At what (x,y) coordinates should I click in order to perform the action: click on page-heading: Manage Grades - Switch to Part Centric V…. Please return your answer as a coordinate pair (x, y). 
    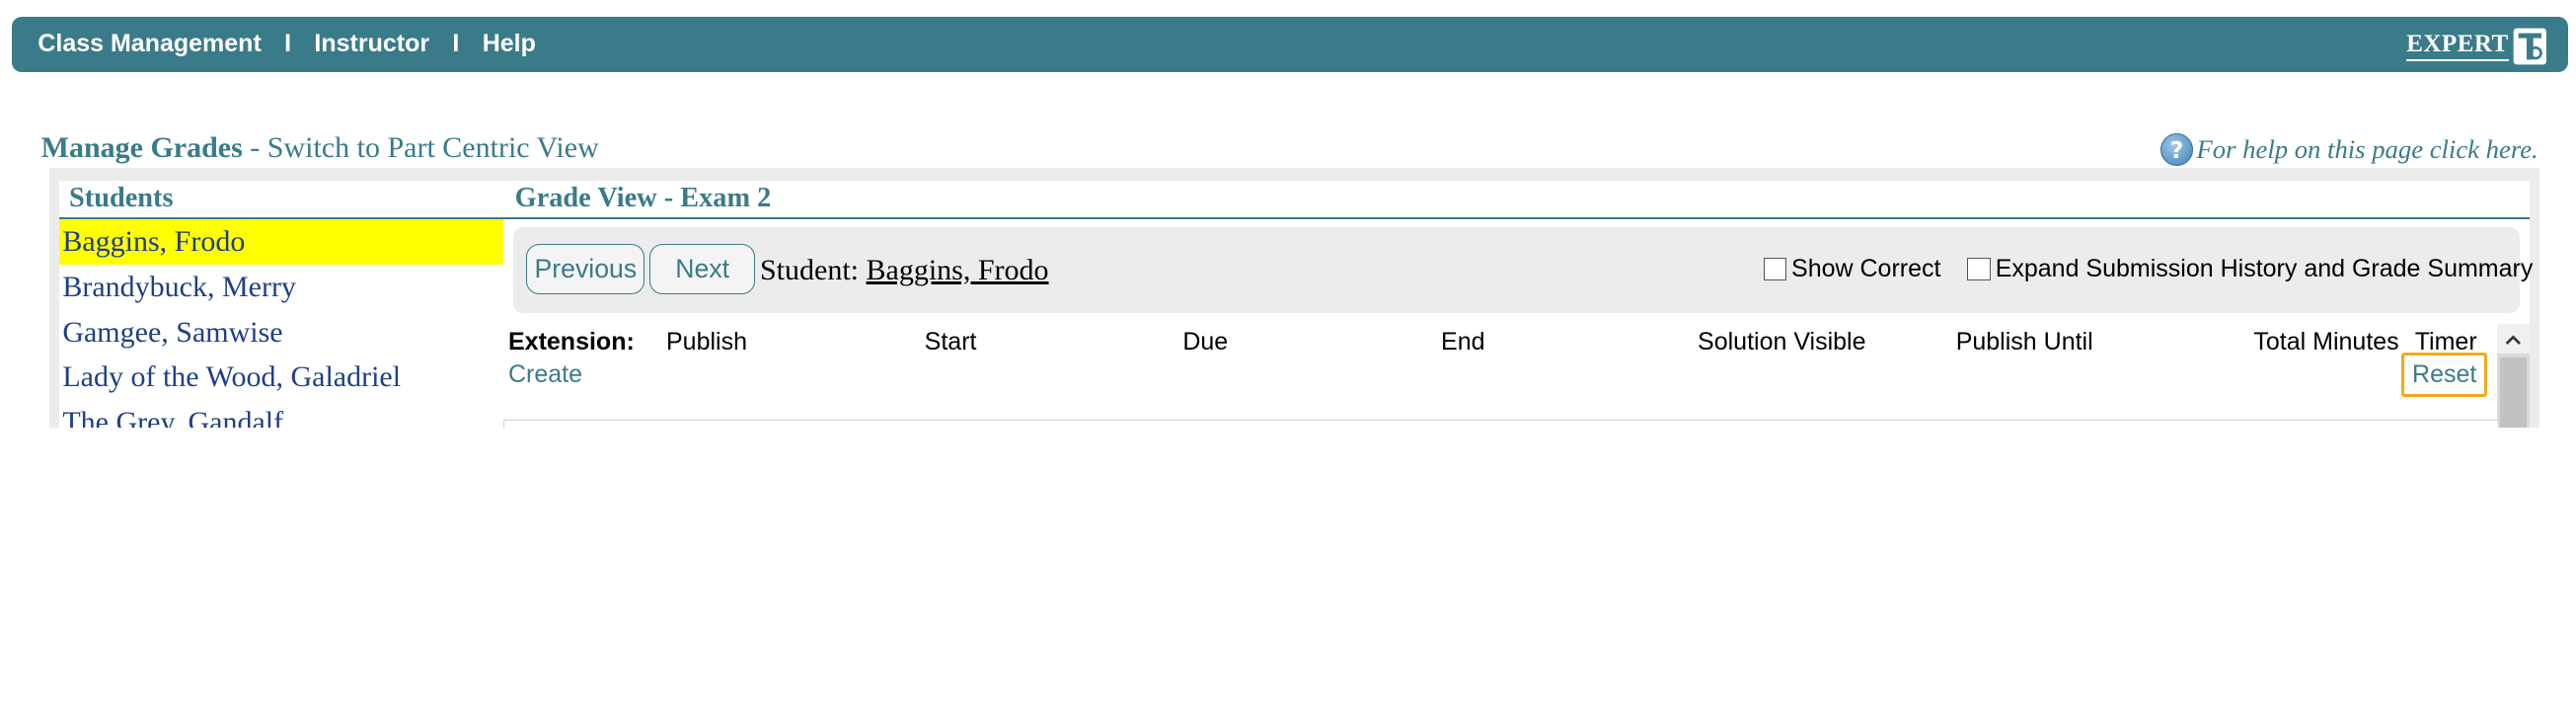
    Looking at the image, I should click on (320, 148).